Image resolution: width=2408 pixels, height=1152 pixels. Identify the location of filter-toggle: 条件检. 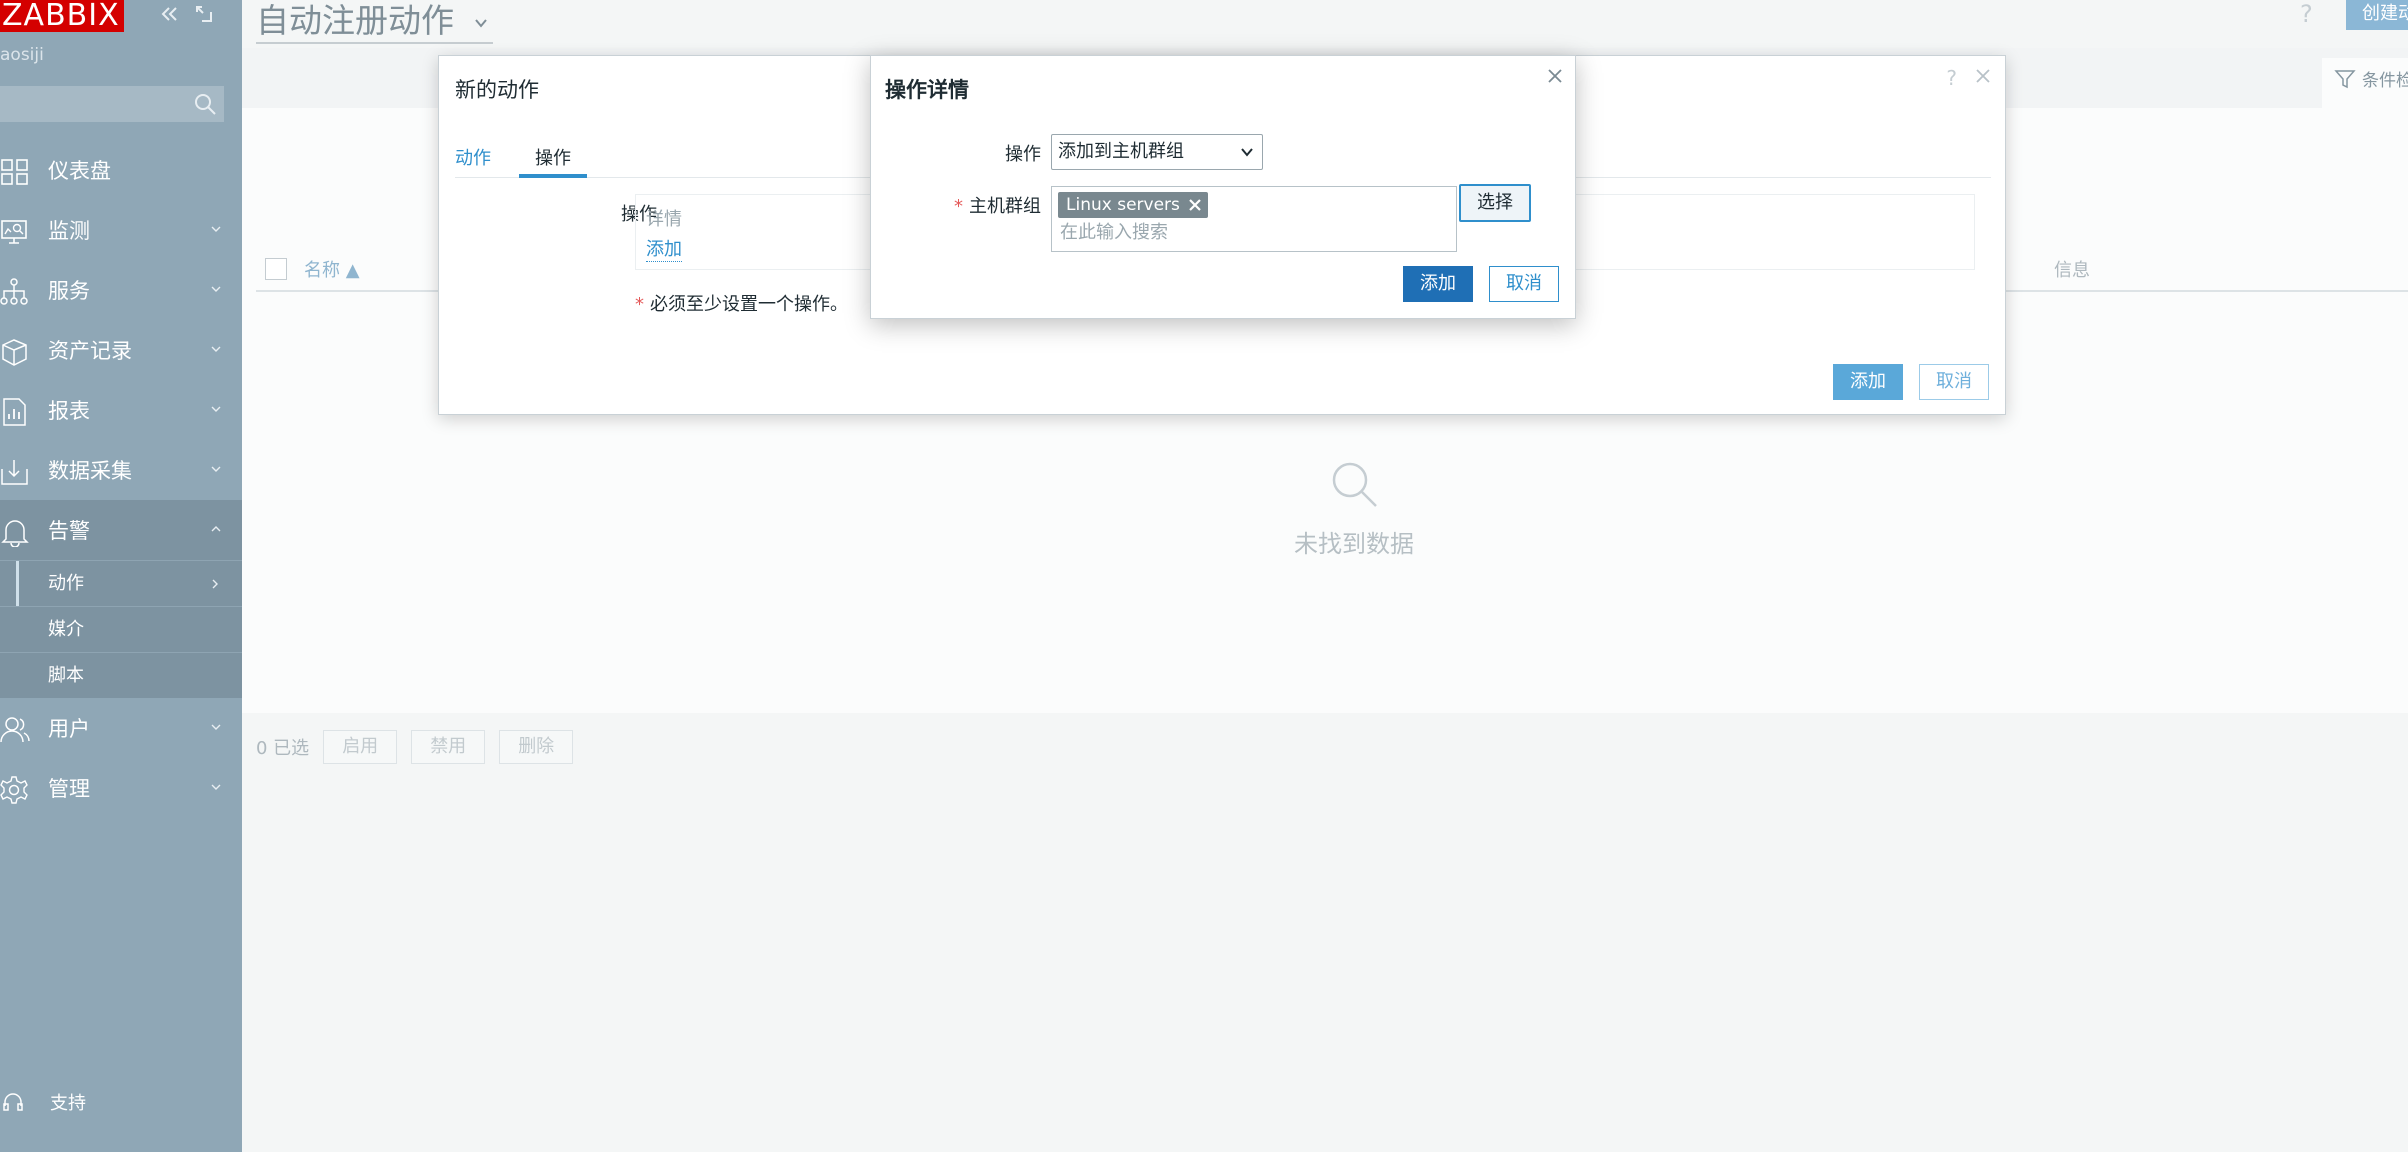
(2371, 78).